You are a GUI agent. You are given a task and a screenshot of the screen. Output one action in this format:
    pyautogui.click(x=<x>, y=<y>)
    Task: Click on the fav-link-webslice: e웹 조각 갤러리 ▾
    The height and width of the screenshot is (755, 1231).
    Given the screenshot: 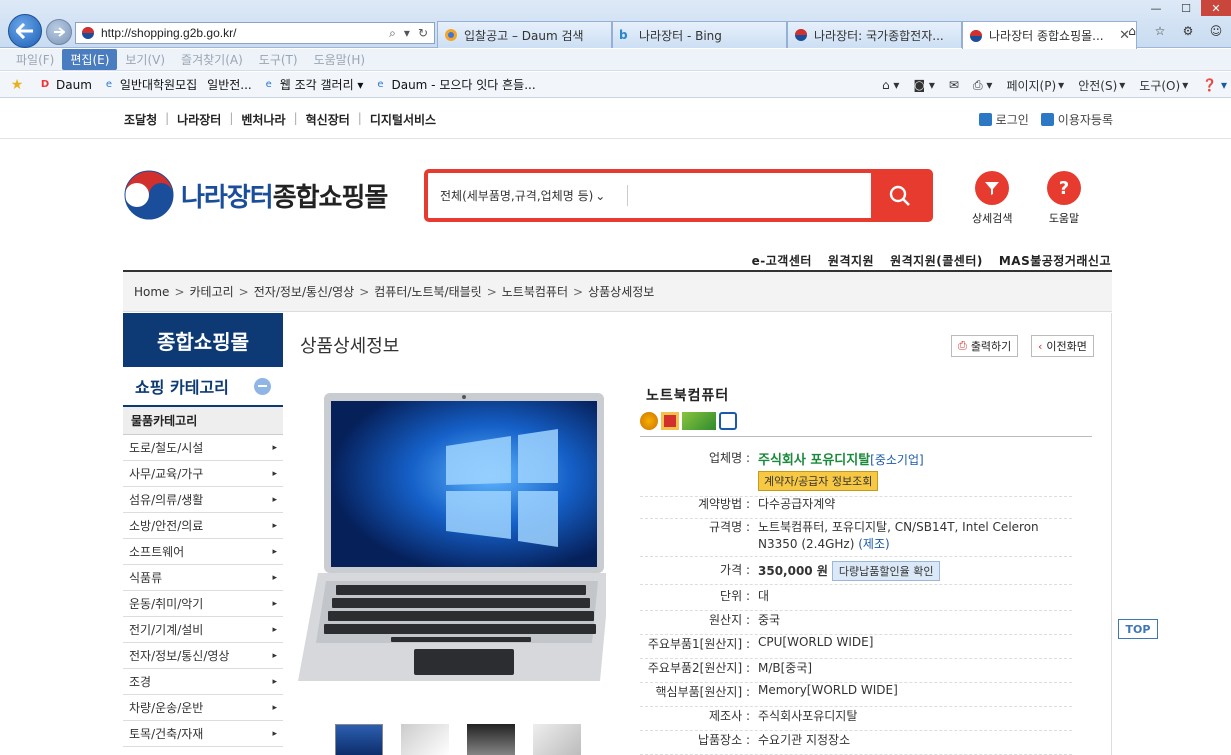 What is the action you would take?
    pyautogui.click(x=313, y=84)
    